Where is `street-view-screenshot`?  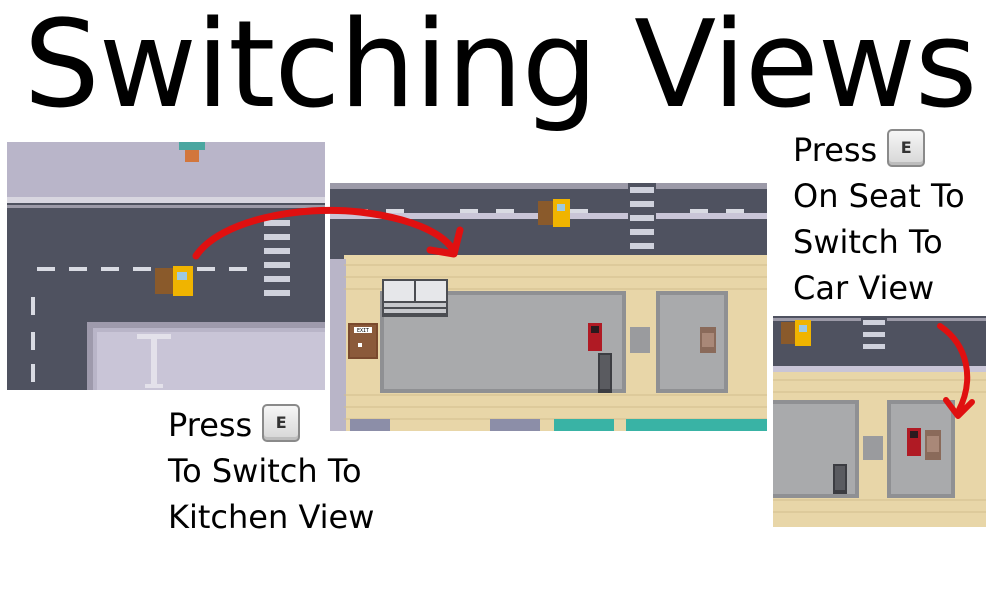 street-view-screenshot is located at coordinates (166, 266).